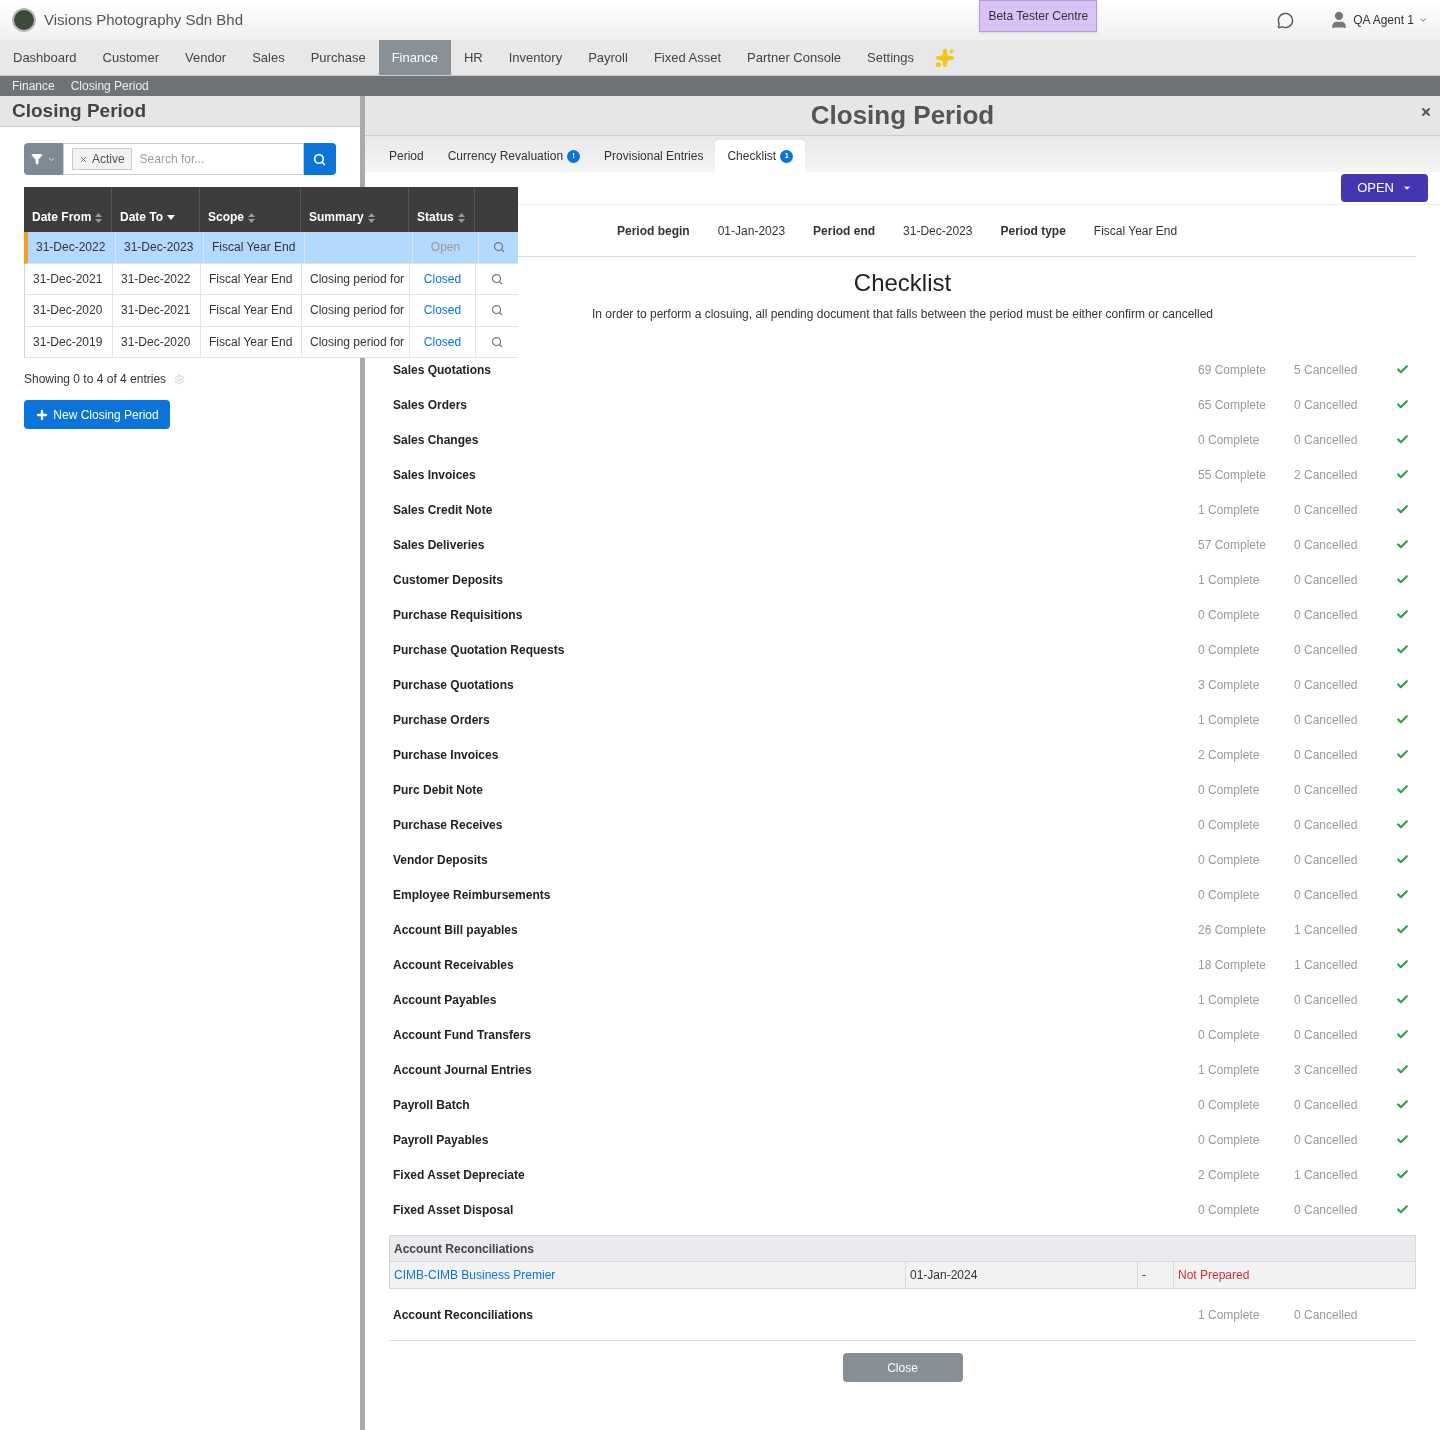 This screenshot has height=1430, width=1440. Describe the element at coordinates (130, 57) in the screenshot. I see `nav-tab: Customer` at that location.